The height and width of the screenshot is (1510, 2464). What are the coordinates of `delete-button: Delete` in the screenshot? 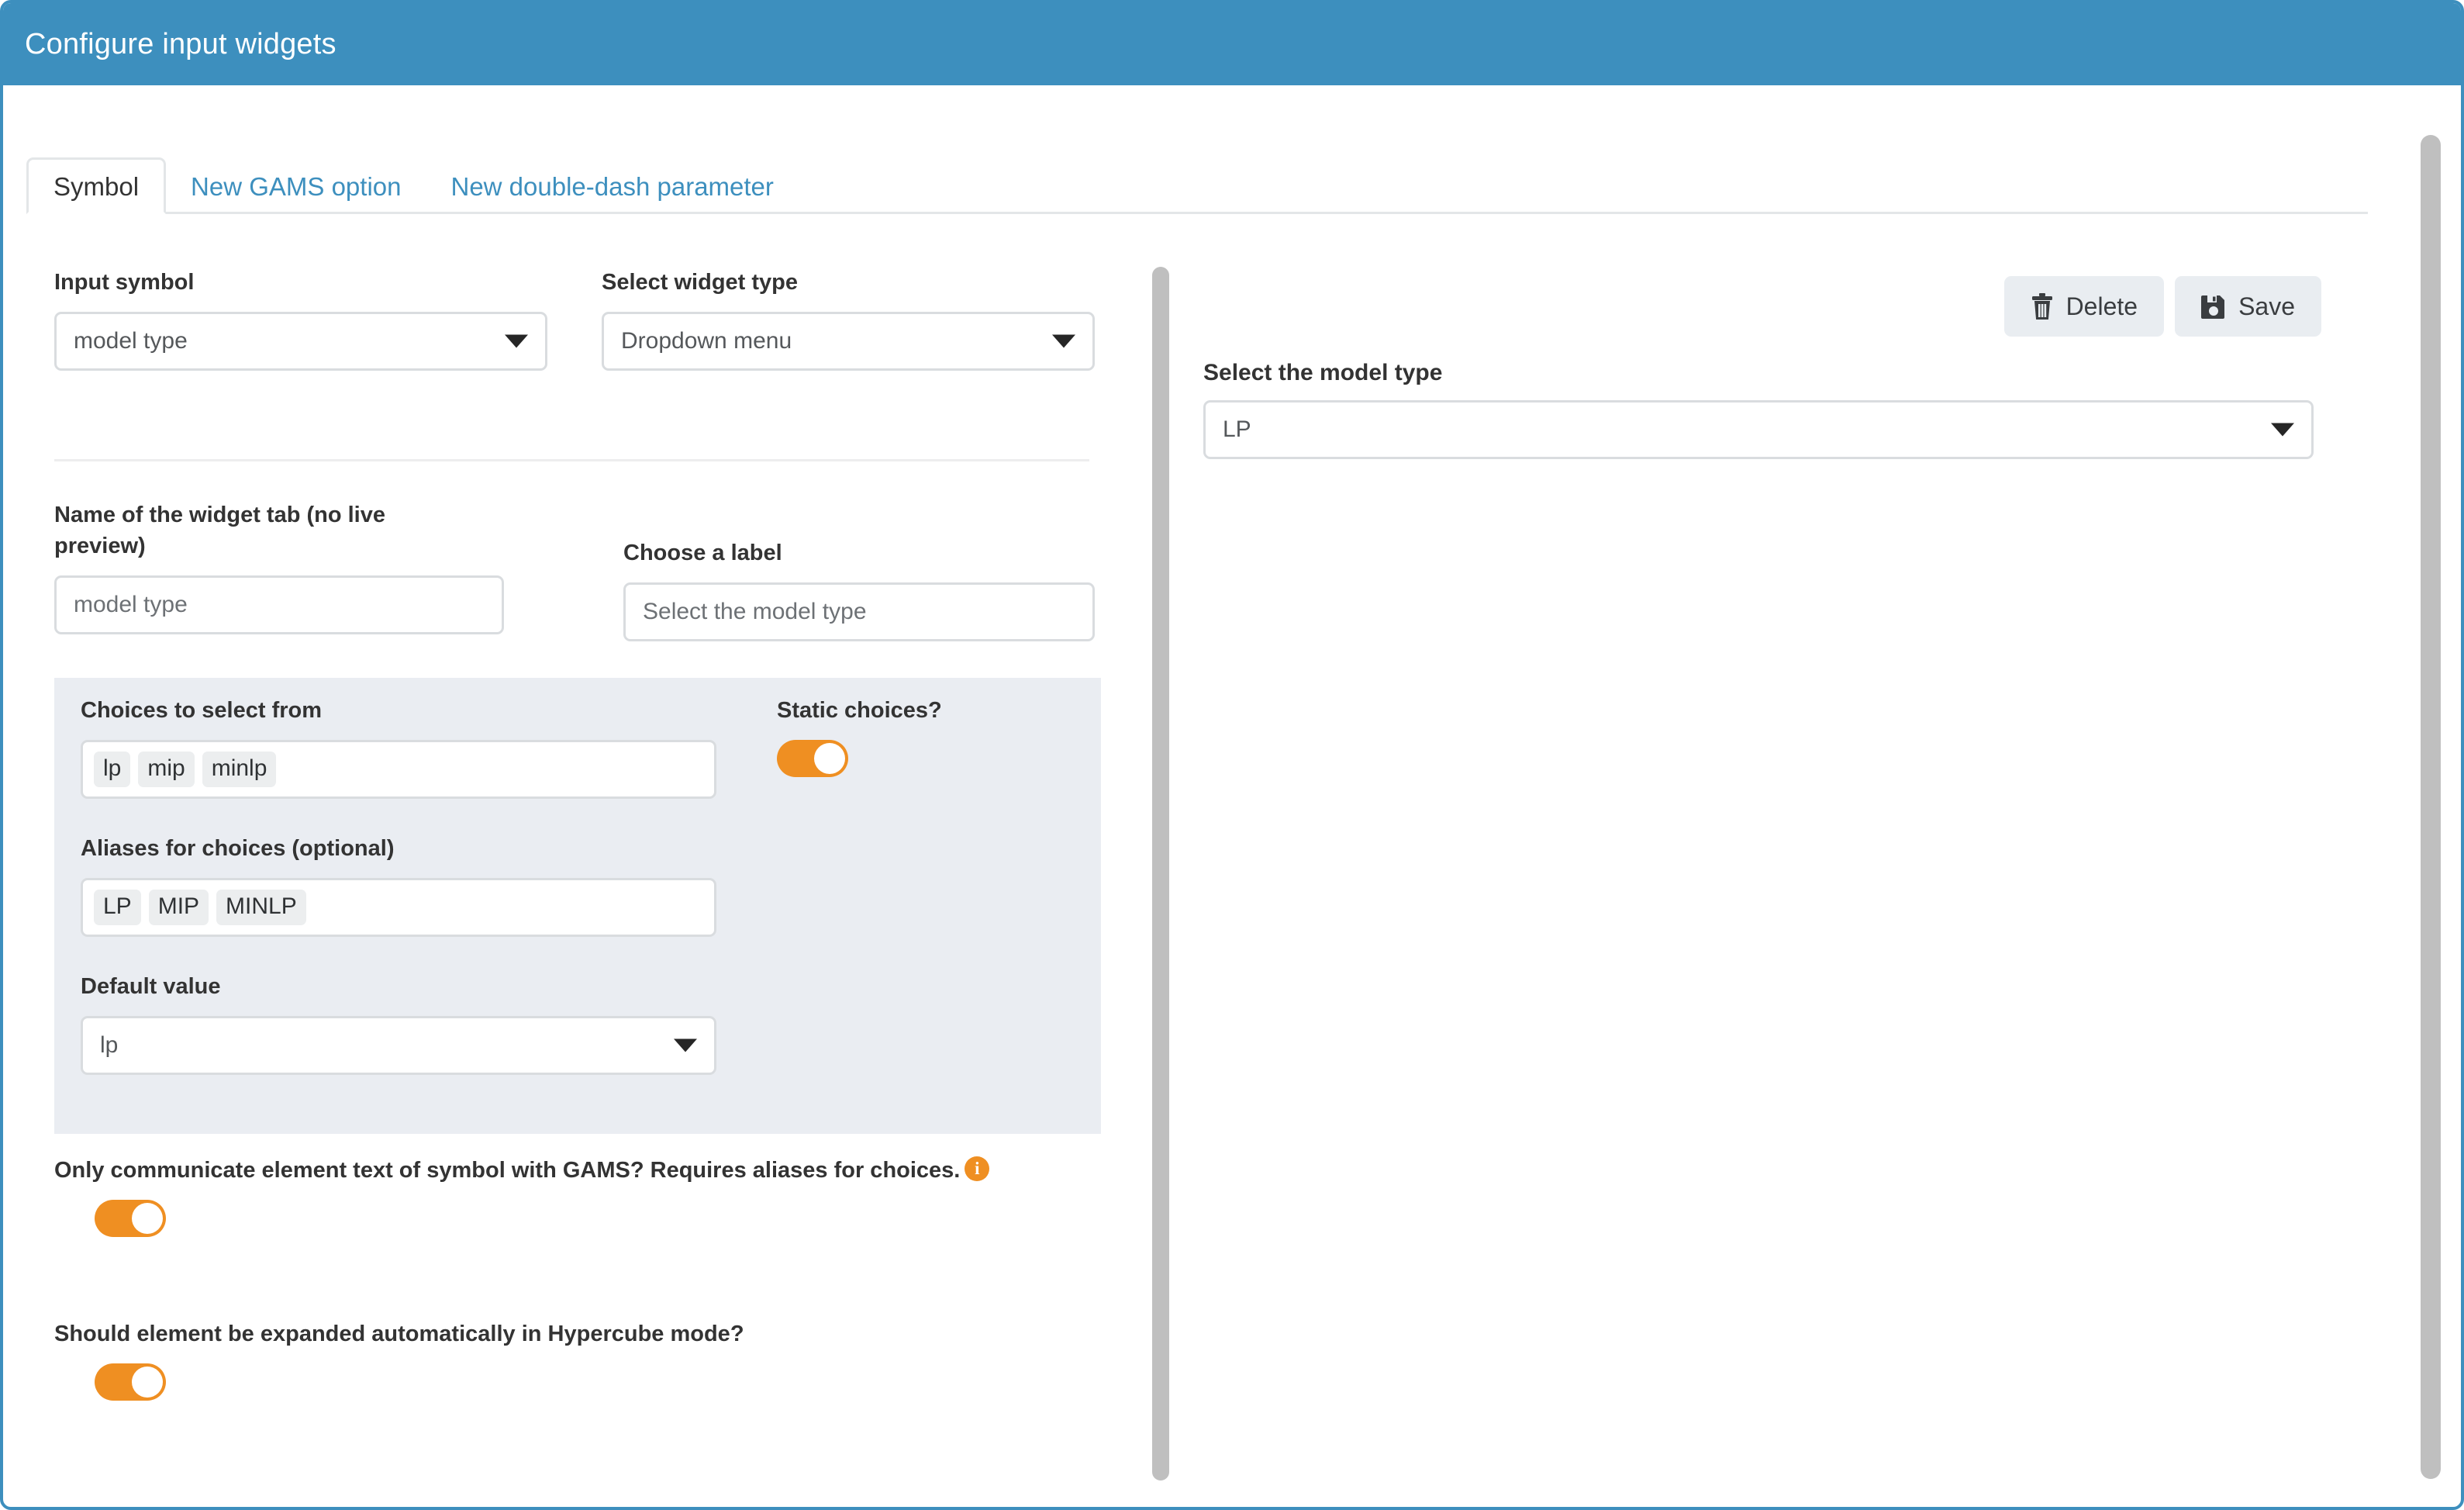 It's located at (2084, 307).